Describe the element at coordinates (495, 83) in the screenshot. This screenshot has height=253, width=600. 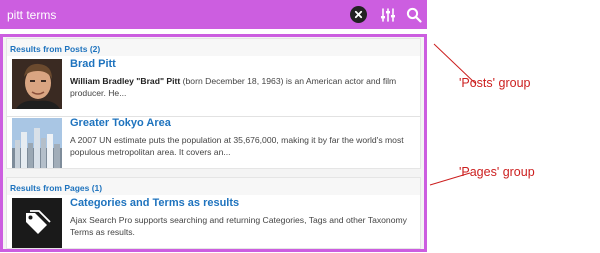
I see `annotation-posts-label: 'Posts' group` at that location.